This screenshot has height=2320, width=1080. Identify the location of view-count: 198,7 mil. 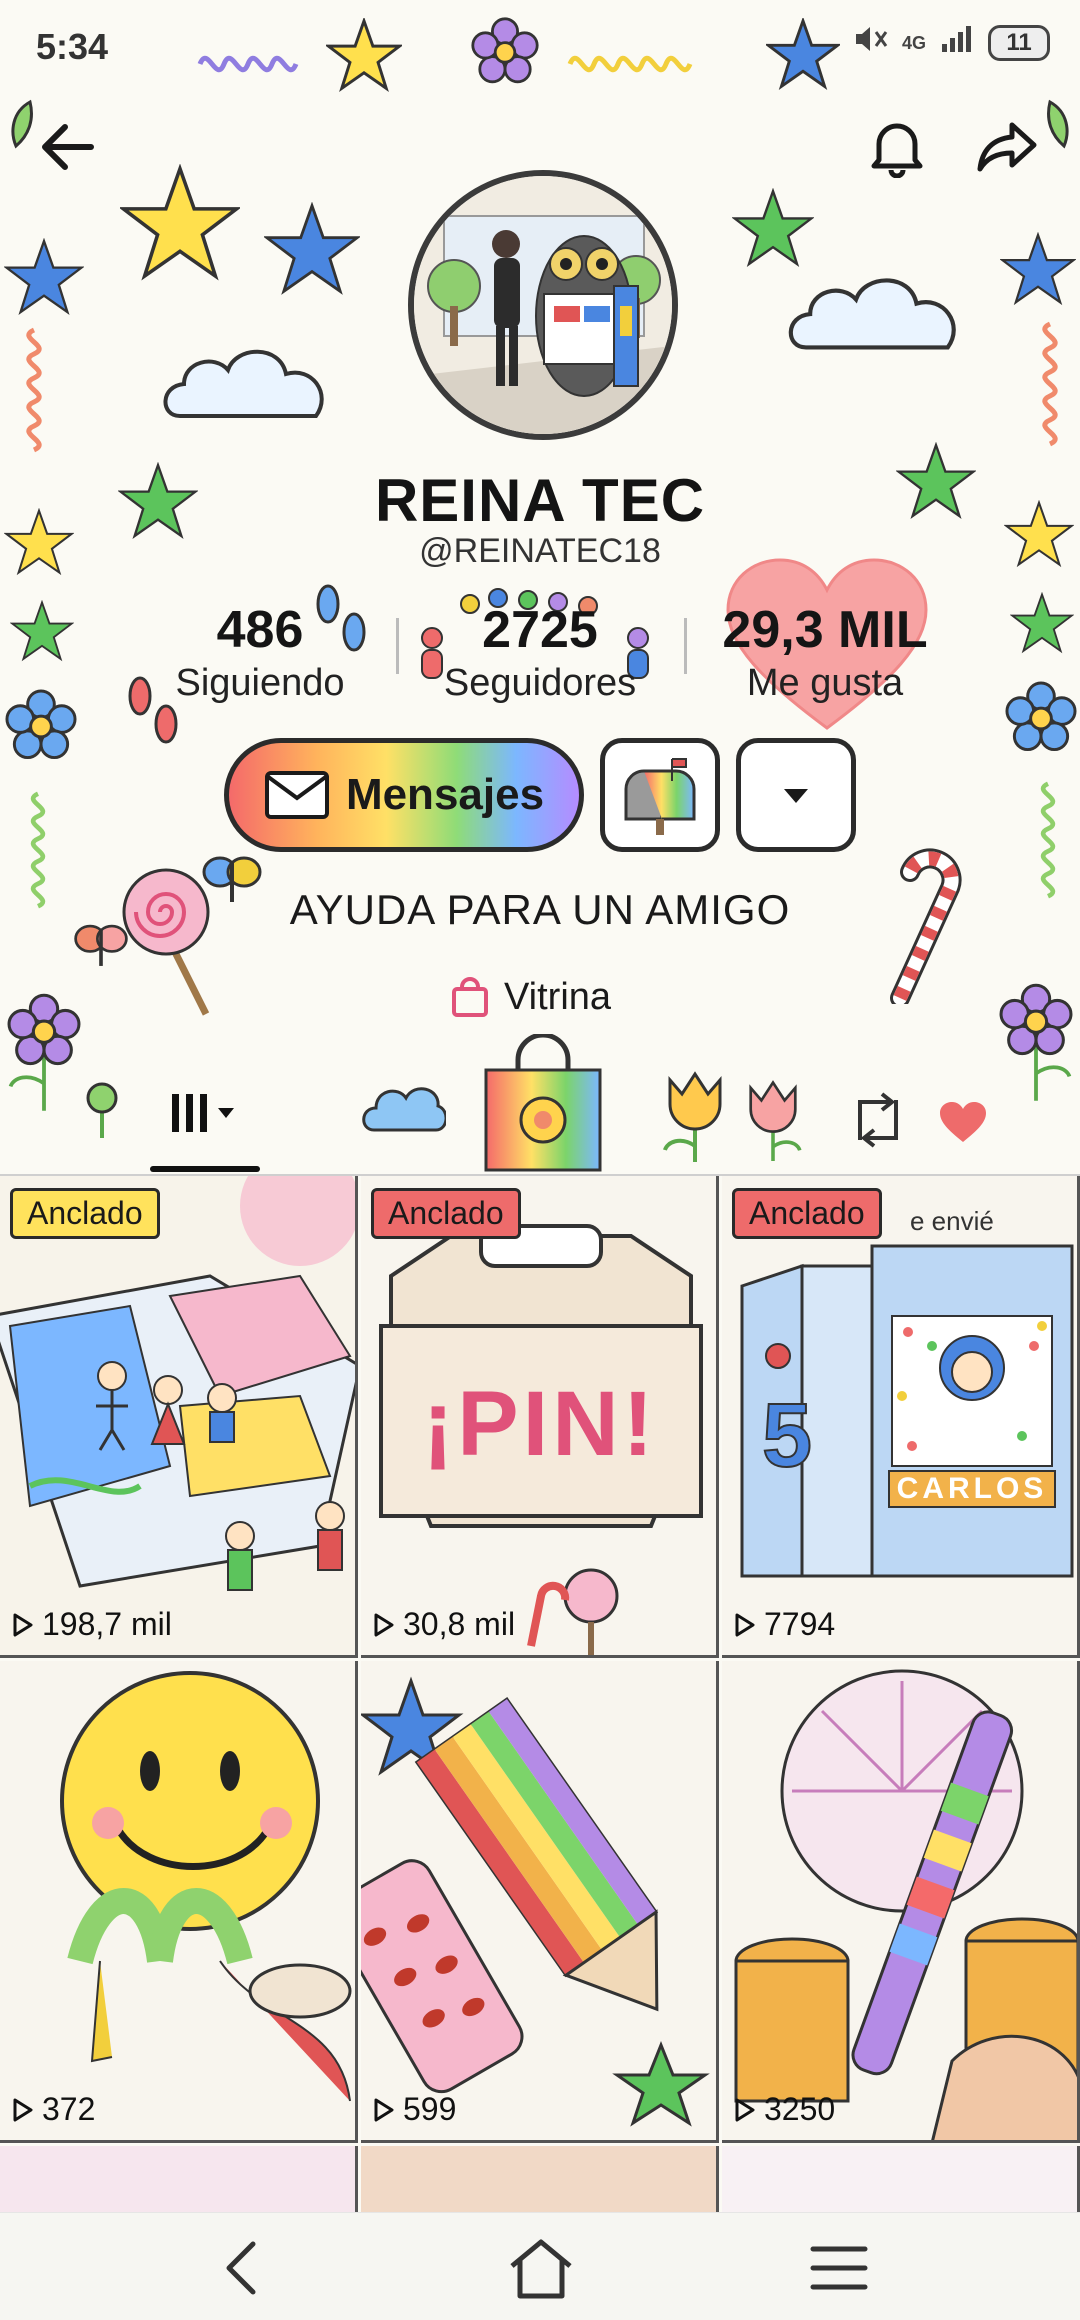
(92, 1624).